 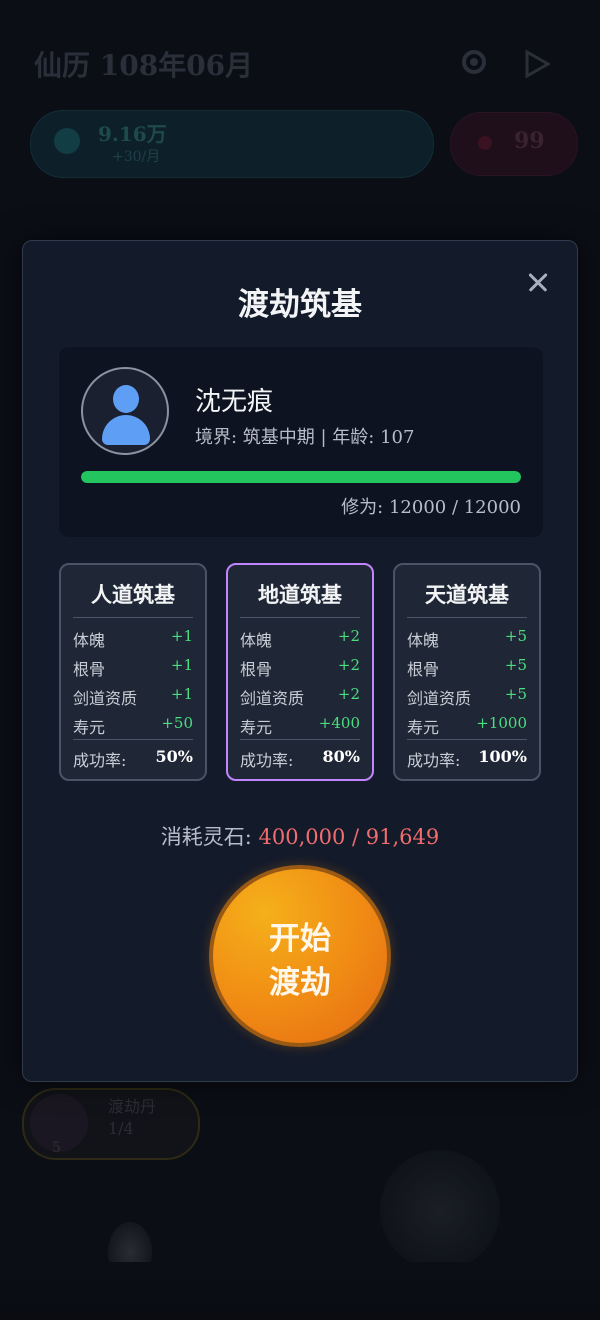 What do you see at coordinates (485, 143) in the screenshot?
I see `heart-icon` at bounding box center [485, 143].